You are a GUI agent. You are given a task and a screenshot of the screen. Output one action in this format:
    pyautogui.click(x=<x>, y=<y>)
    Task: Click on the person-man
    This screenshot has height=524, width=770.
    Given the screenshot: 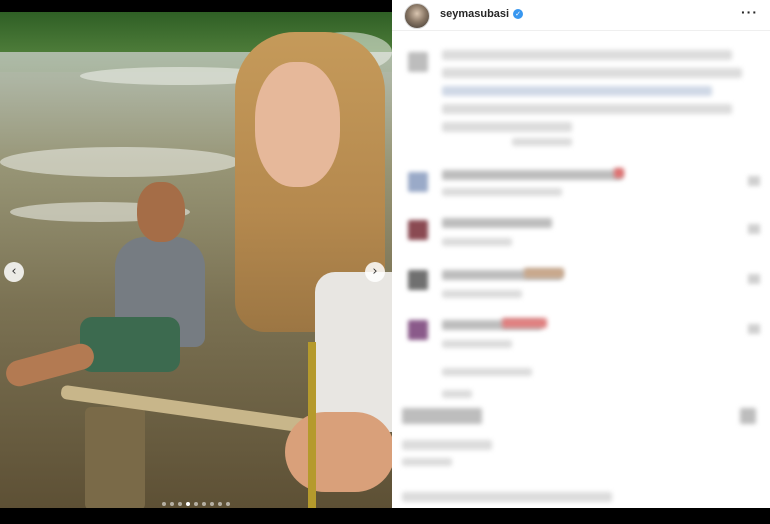 What is the action you would take?
    pyautogui.click(x=124, y=302)
    